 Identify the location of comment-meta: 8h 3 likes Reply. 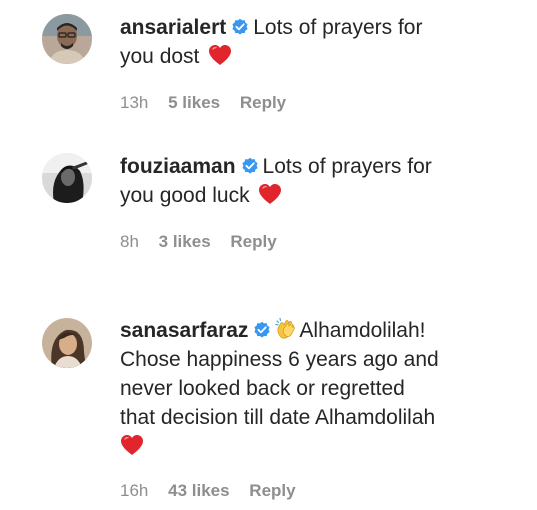
(206, 242).